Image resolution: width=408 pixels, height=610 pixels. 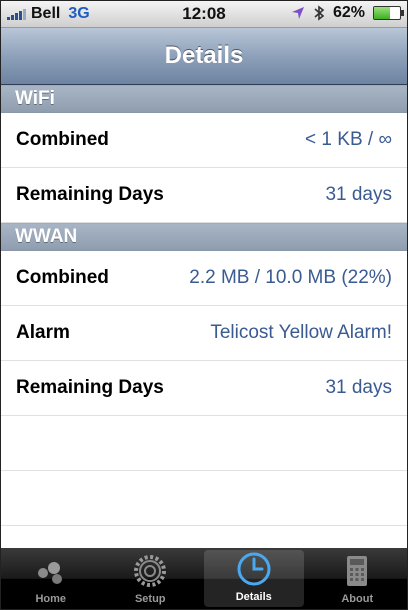 I want to click on tab-label: Home, so click(x=51, y=599).